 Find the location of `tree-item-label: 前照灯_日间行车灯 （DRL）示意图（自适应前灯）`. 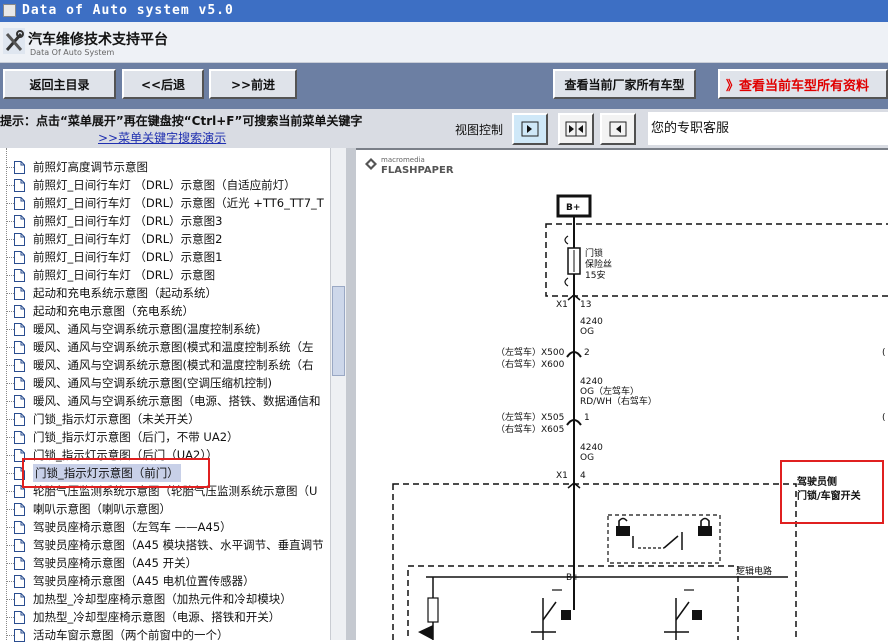

tree-item-label: 前照灯_日间行车灯 （DRL）示意图（自适应前灯） is located at coordinates (164, 185).